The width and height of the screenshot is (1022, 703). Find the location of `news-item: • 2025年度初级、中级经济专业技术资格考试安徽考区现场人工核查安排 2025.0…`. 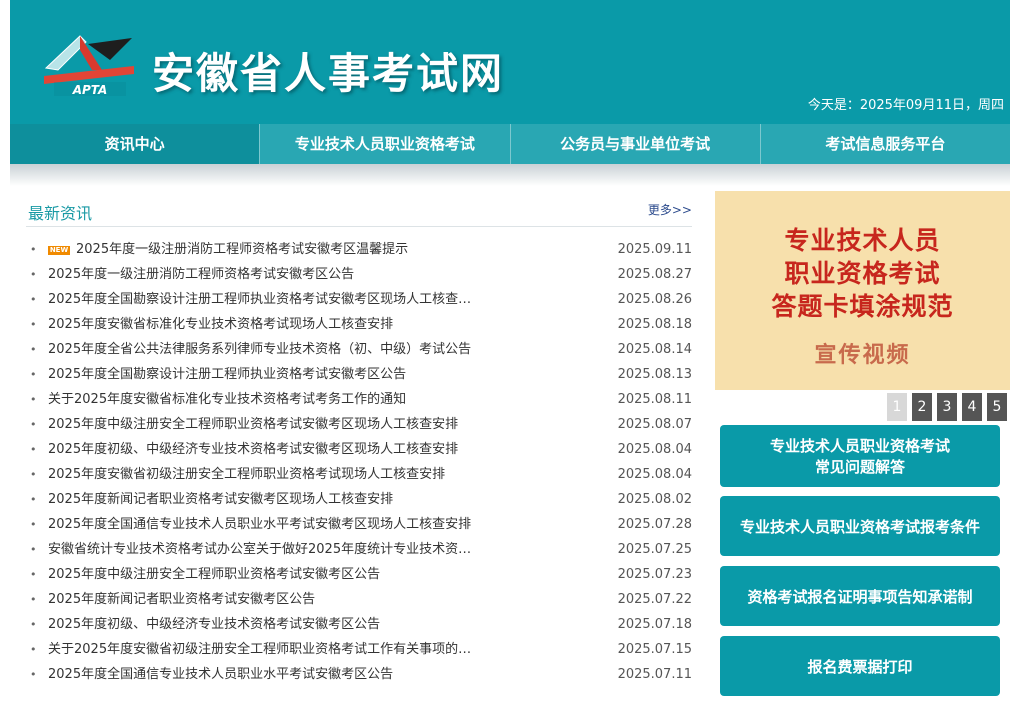

news-item: • 2025年度初级、中级经济专业技术资格考试安徽考区现场人工核查安排 2025.0… is located at coordinates (359, 449).